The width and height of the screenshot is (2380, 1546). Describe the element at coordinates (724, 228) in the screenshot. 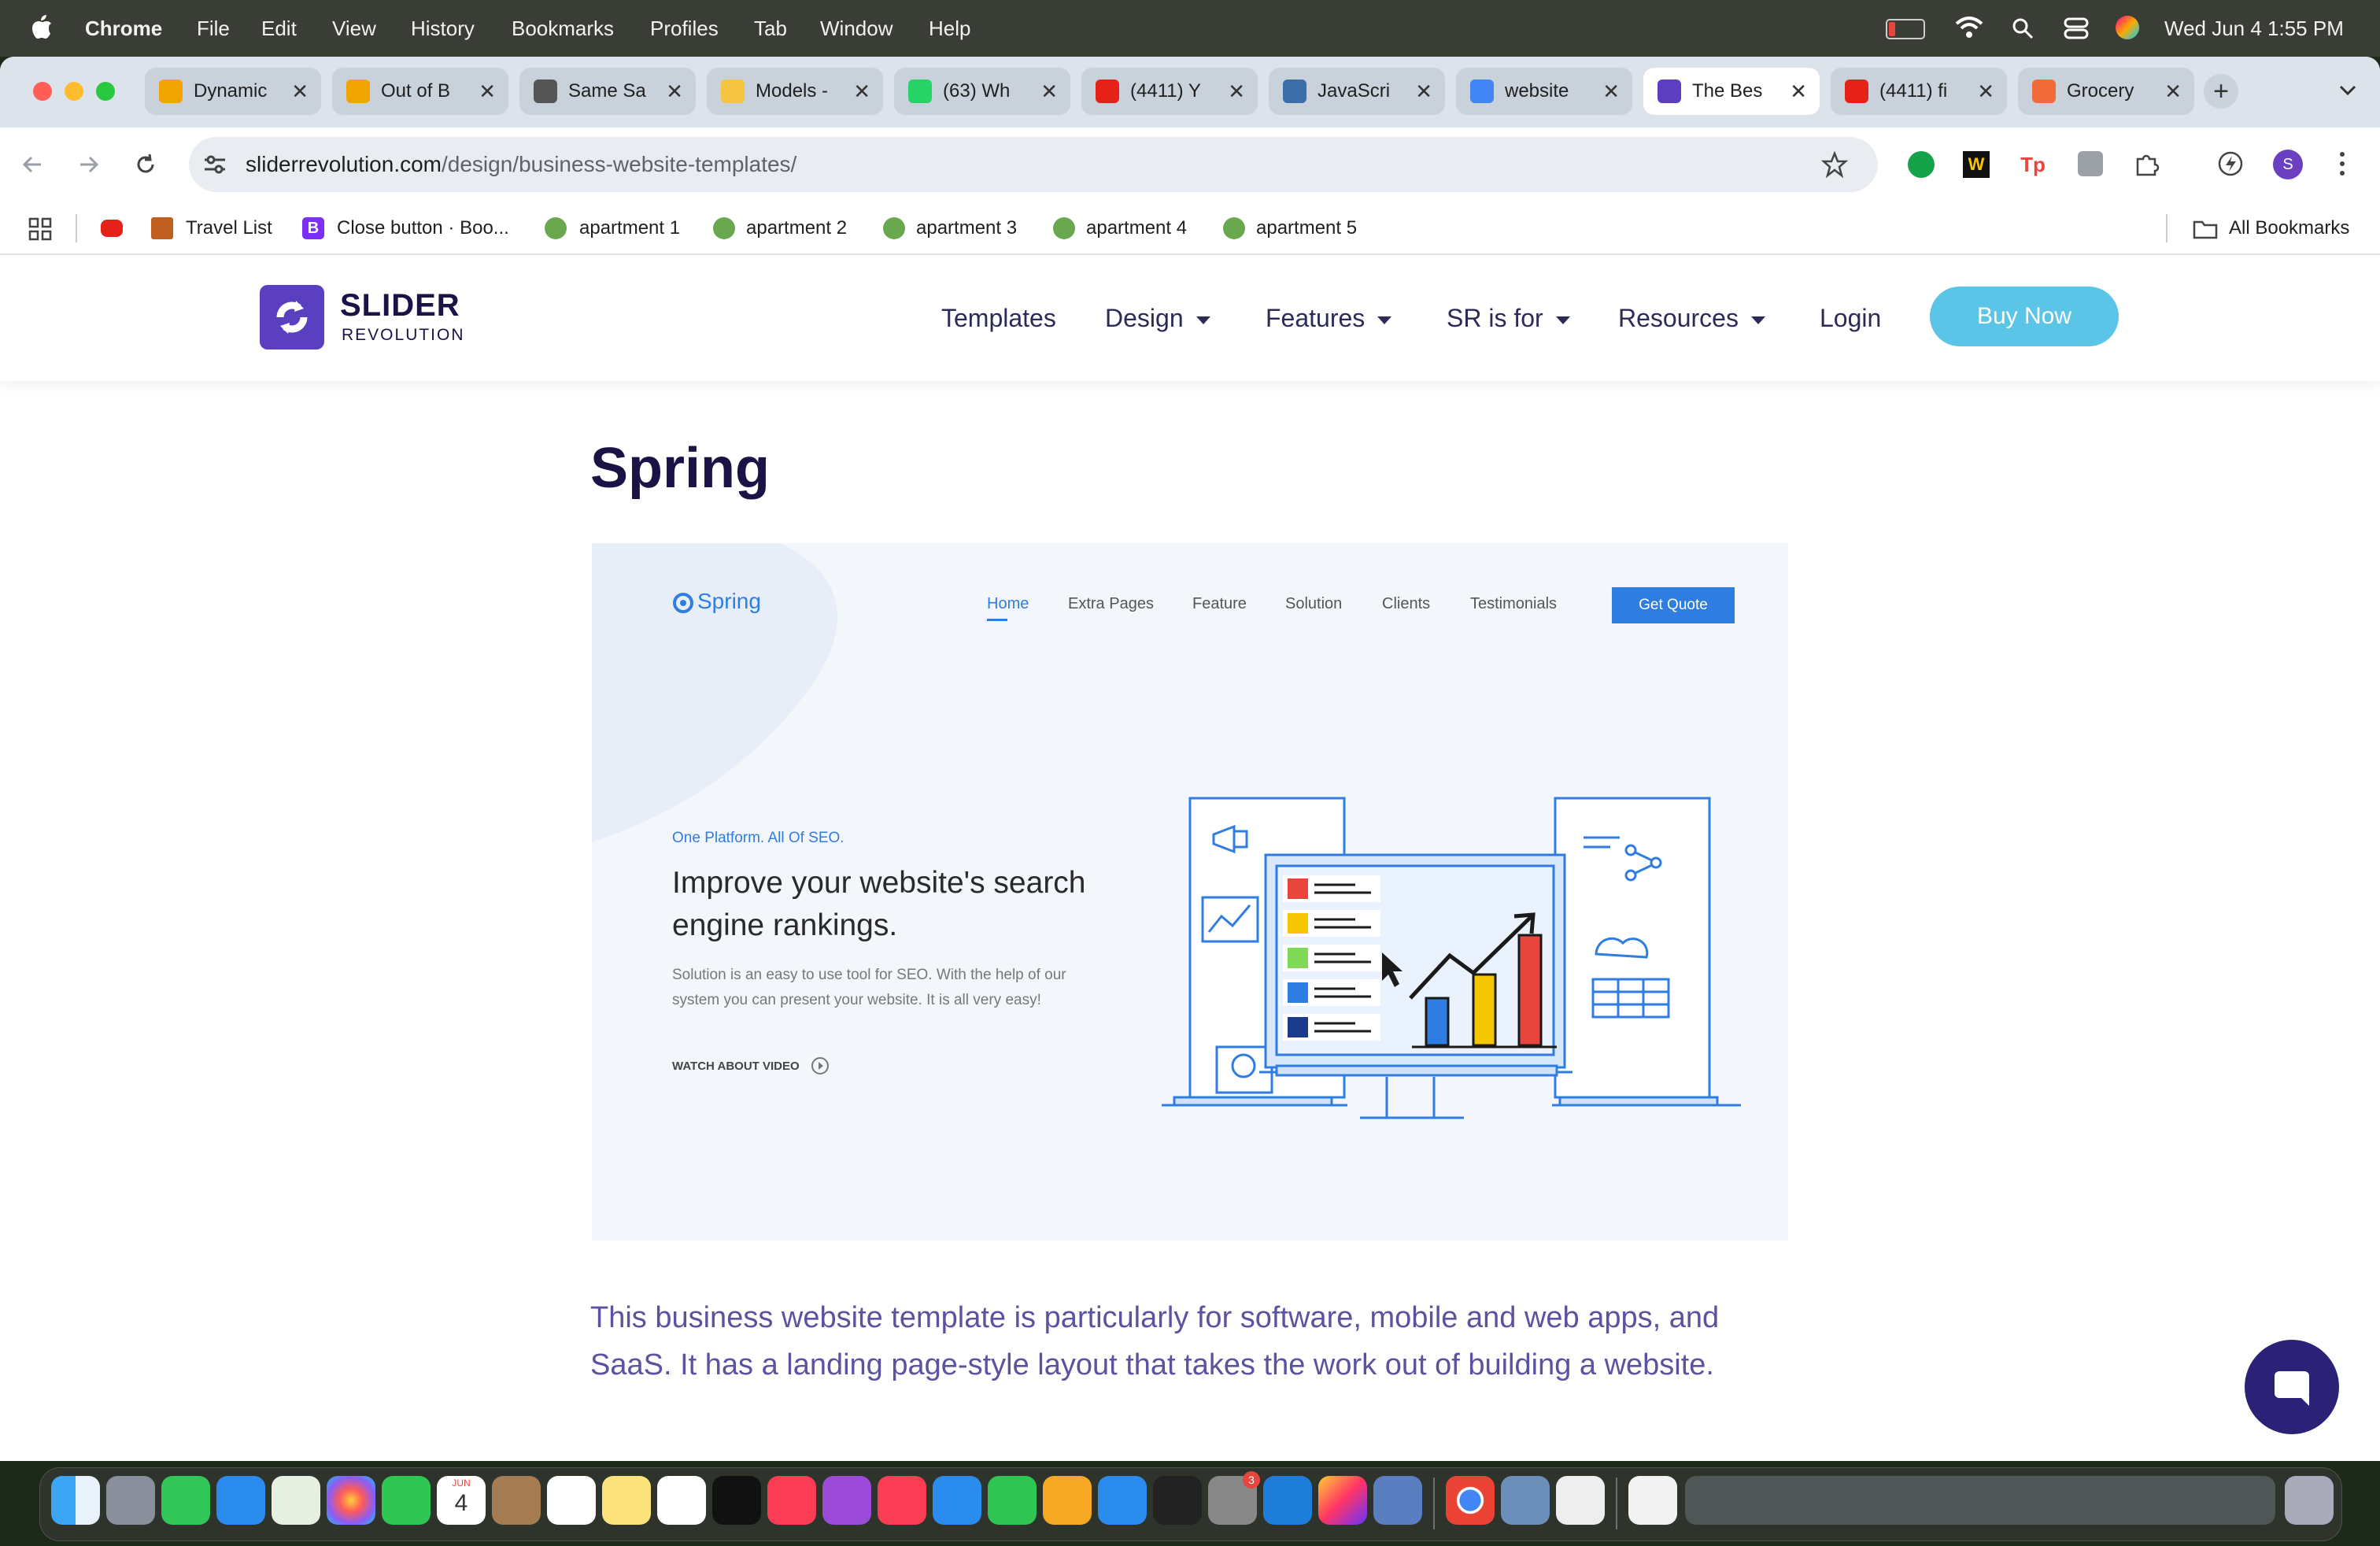

I see `apartment-2-icon` at that location.